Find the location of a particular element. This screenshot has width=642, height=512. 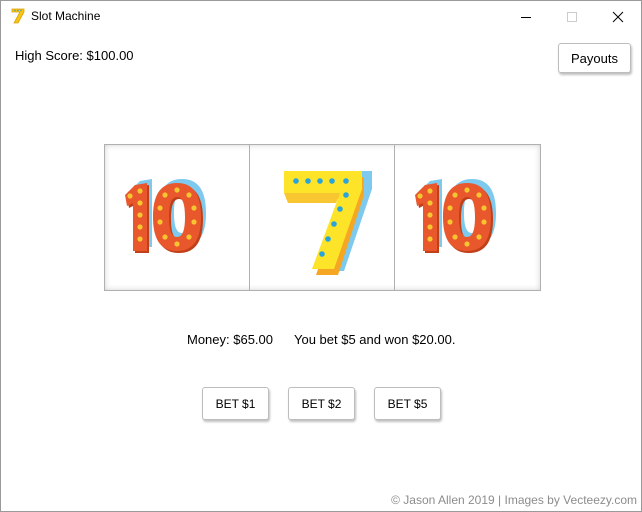

seven-icon is located at coordinates (18, 16).